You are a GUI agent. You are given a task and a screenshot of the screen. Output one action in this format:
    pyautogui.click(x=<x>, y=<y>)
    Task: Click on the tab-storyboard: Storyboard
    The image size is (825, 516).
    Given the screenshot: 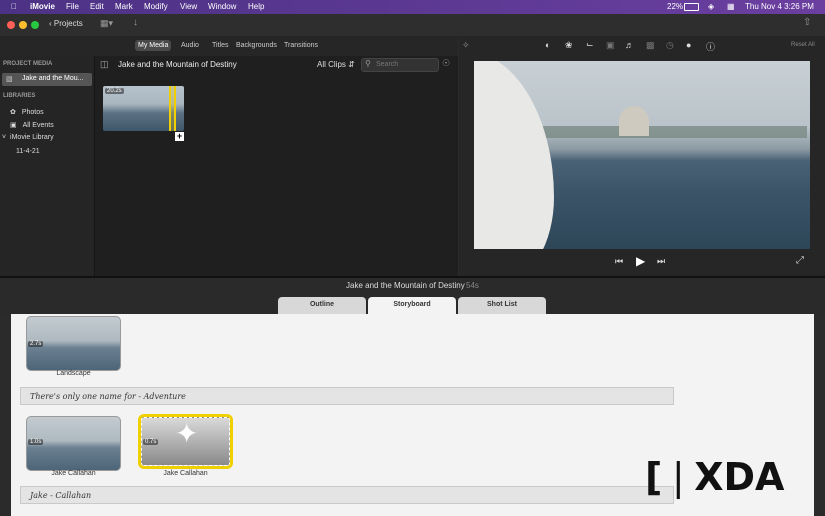 What is the action you would take?
    pyautogui.click(x=412, y=305)
    